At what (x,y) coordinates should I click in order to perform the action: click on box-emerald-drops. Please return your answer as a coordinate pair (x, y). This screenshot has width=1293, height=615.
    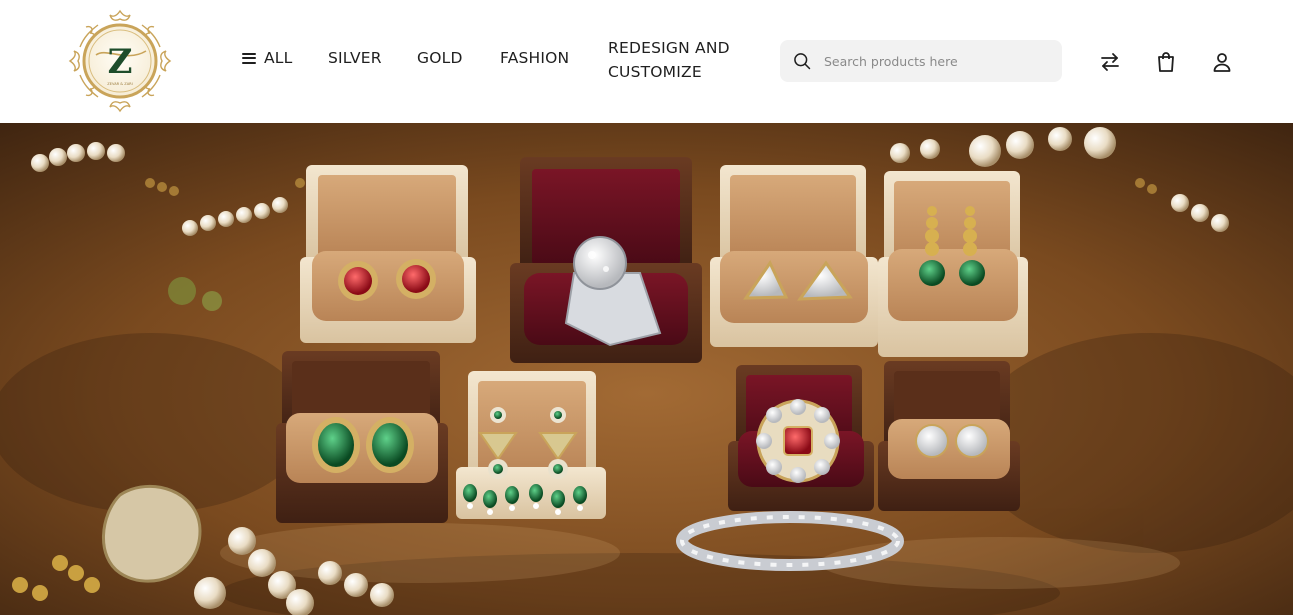
    Looking at the image, I should click on (953, 264).